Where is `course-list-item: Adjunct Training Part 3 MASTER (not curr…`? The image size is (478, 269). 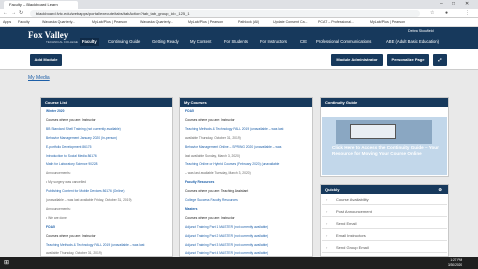
course-list-item: Adjunct Training Part 3 MASTER (not curr… is located at coordinates (247, 245).